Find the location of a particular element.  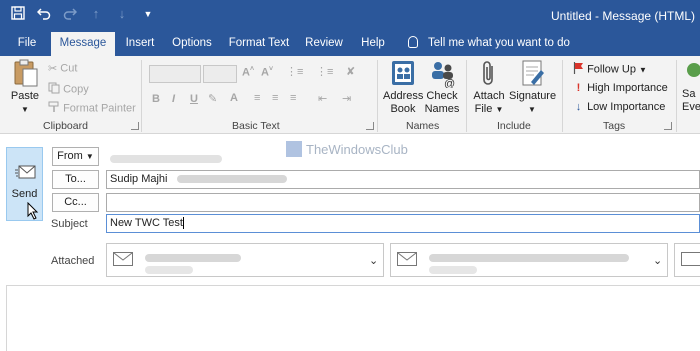

send-button: Send is located at coordinates (24, 184).